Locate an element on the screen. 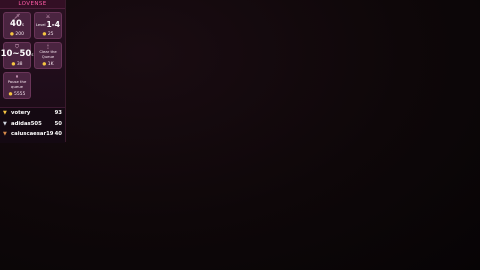 This screenshot has height=270, width=480. leaderboard-row: ▼ caiuscaesar19 40 is located at coordinates (32, 134).